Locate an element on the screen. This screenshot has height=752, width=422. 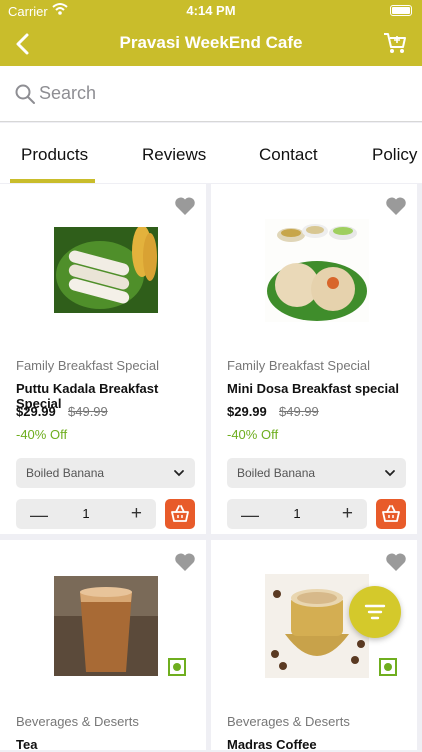
product-card: Beverages & Deserts Tea is located at coordinates (103, 646).